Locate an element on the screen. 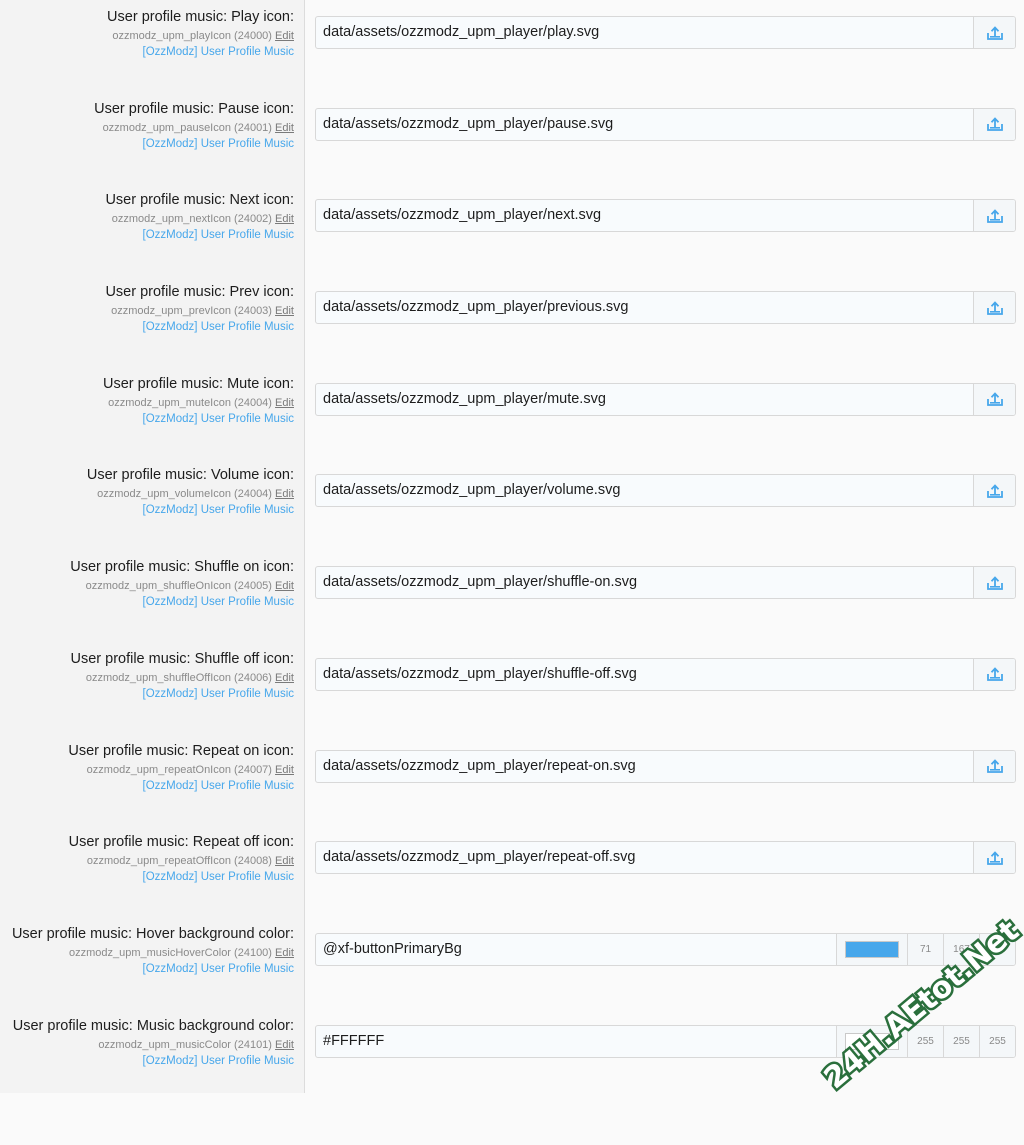 The image size is (1024, 1145). icon-path-input: data/assets/ozzmodz_upm_player/play.svg is located at coordinates (644, 32).